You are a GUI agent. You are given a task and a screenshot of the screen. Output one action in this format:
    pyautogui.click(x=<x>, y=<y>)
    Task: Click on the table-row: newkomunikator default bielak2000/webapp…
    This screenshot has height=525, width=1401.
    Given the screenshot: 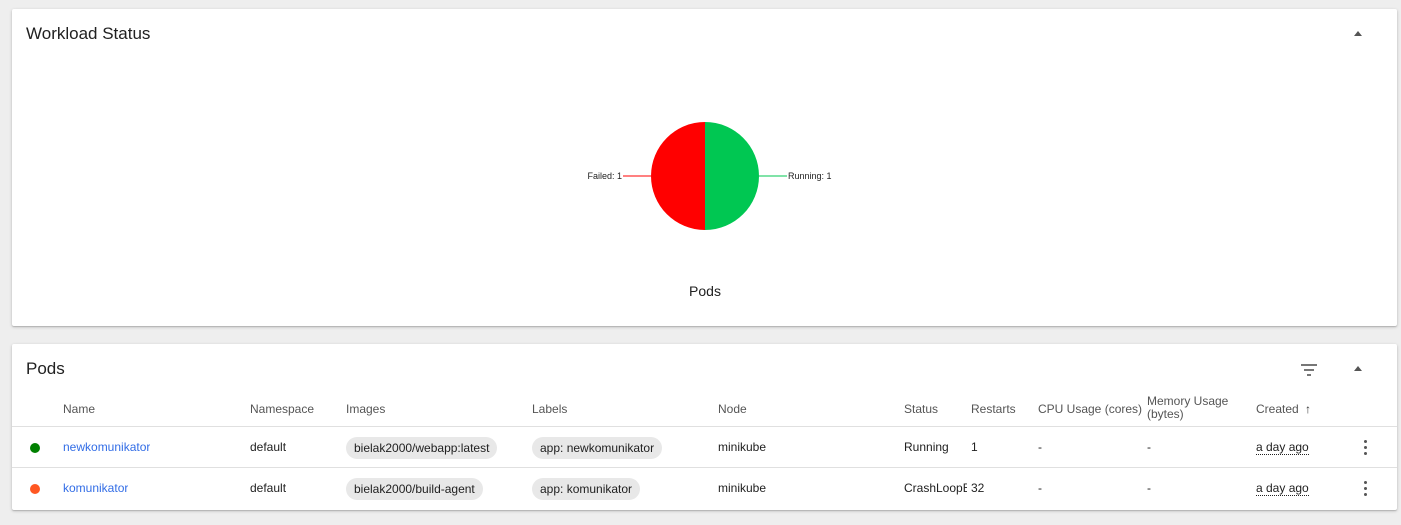 What is the action you would take?
    pyautogui.click(x=704, y=447)
    